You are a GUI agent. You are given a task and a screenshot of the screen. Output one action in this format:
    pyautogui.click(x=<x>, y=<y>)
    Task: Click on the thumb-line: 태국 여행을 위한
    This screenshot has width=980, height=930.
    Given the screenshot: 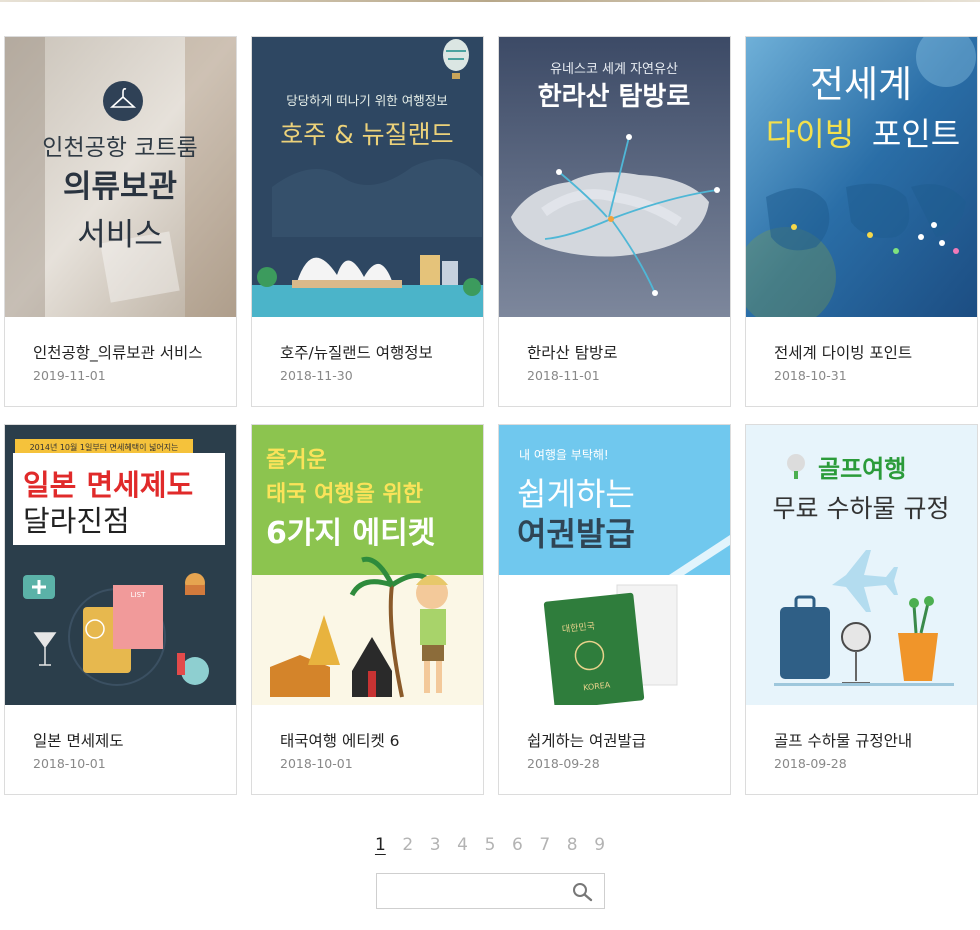 What is the action you would take?
    pyautogui.click(x=344, y=494)
    